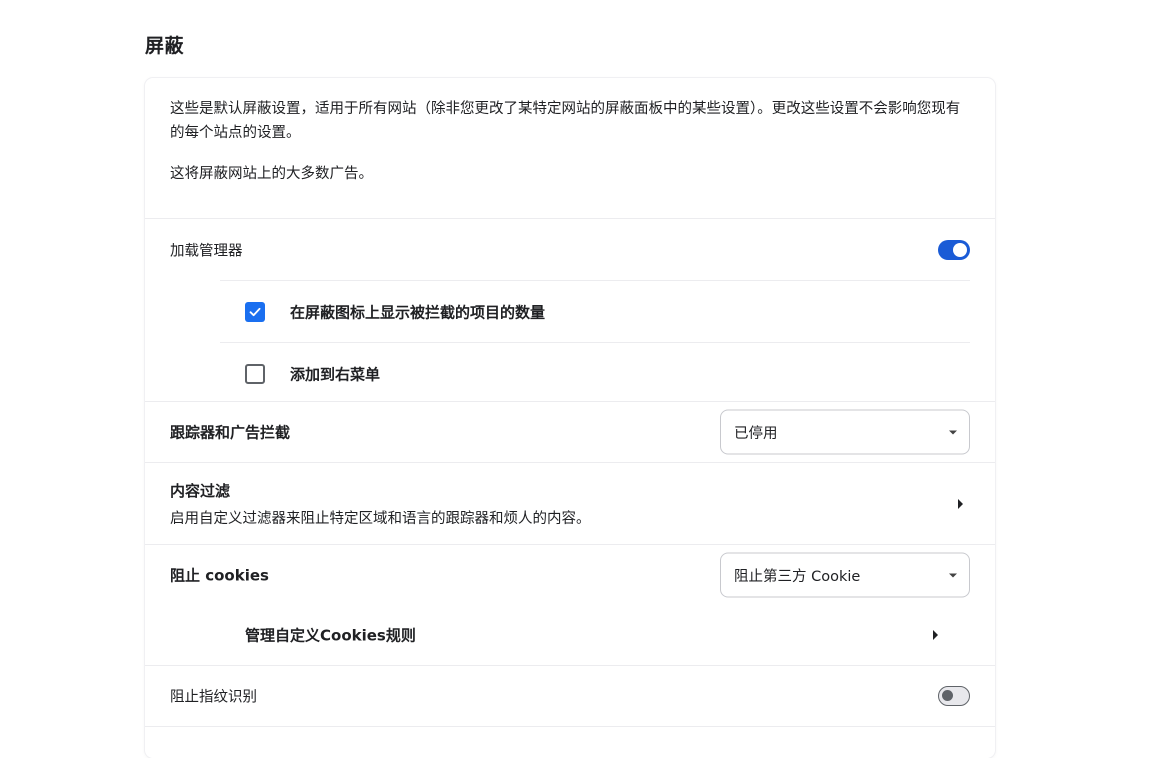 This screenshot has width=1150, height=758. I want to click on fingerprint-row: 阻止指纹识别, so click(570, 696).